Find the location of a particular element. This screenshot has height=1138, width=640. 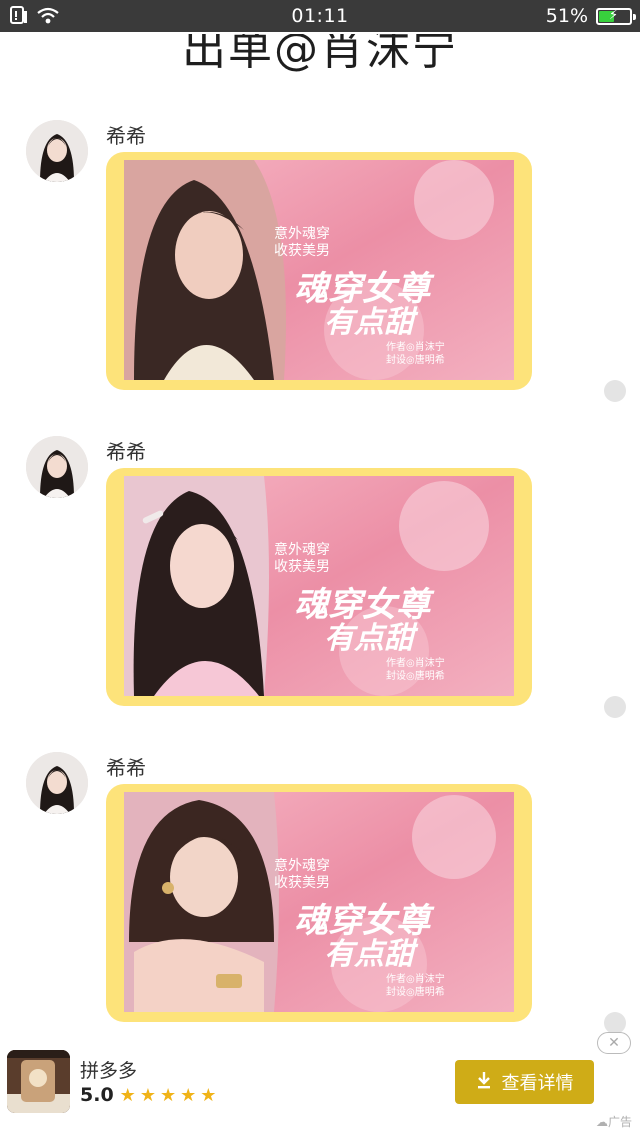

charging-icon: ⚡ is located at coordinates (614, 15).